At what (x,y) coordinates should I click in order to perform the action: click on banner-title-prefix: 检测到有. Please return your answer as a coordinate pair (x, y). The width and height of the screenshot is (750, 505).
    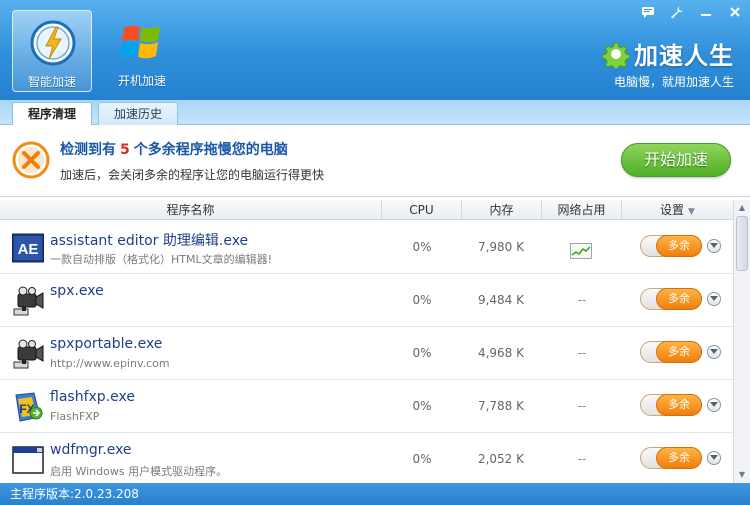
    Looking at the image, I should click on (88, 150).